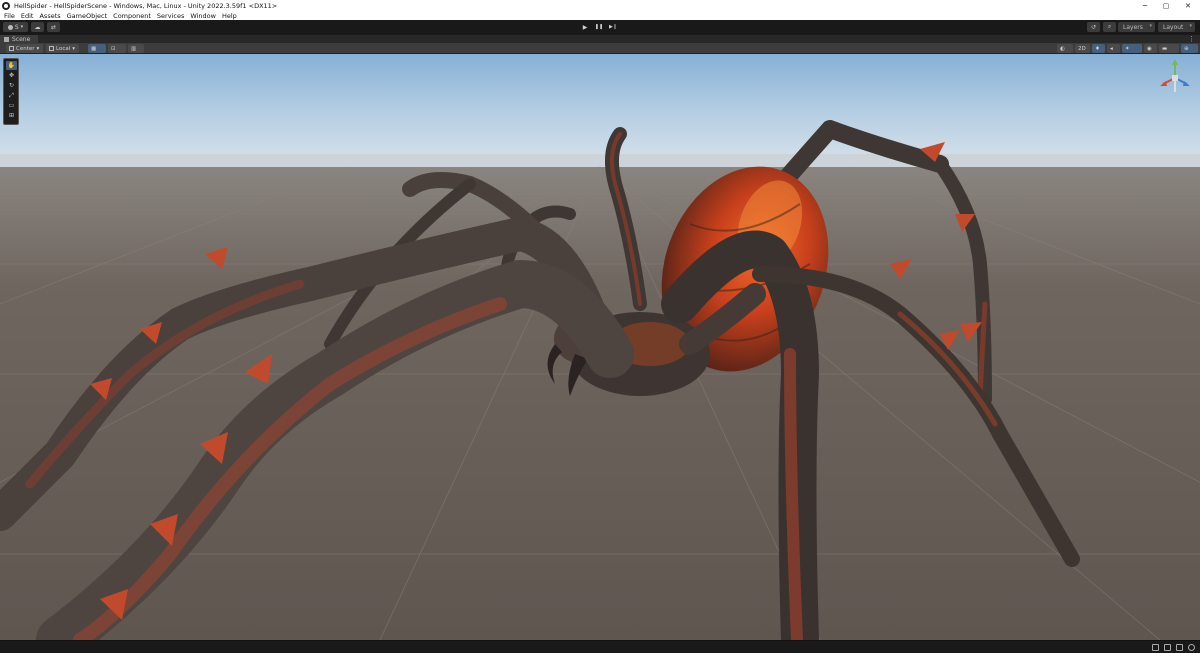  I want to click on scale-tool-icon: ⤢, so click(11, 95).